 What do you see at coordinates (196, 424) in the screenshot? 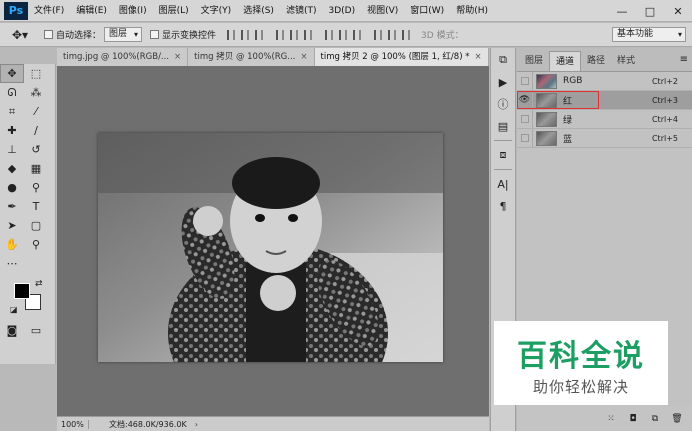
I see `status-menu-icon: ›` at bounding box center [196, 424].